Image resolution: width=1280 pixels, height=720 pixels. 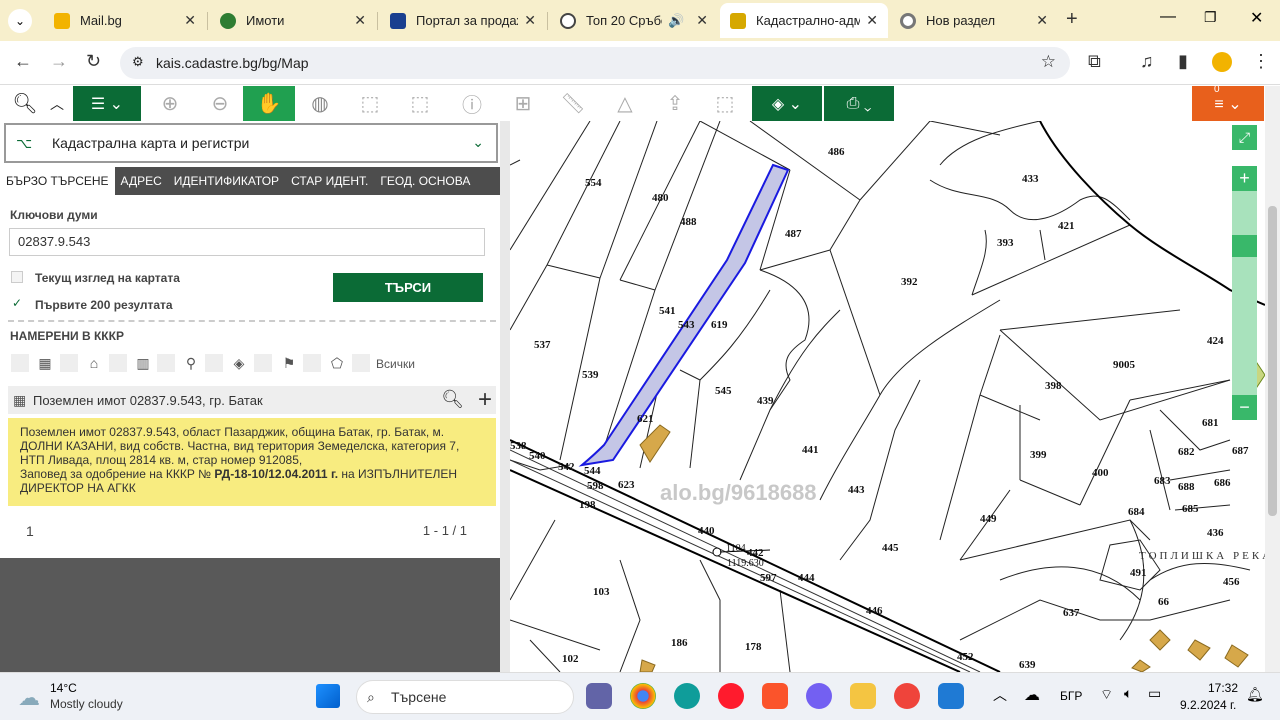 What do you see at coordinates (485, 400) in the screenshot?
I see `add-result-icon: +` at bounding box center [485, 400].